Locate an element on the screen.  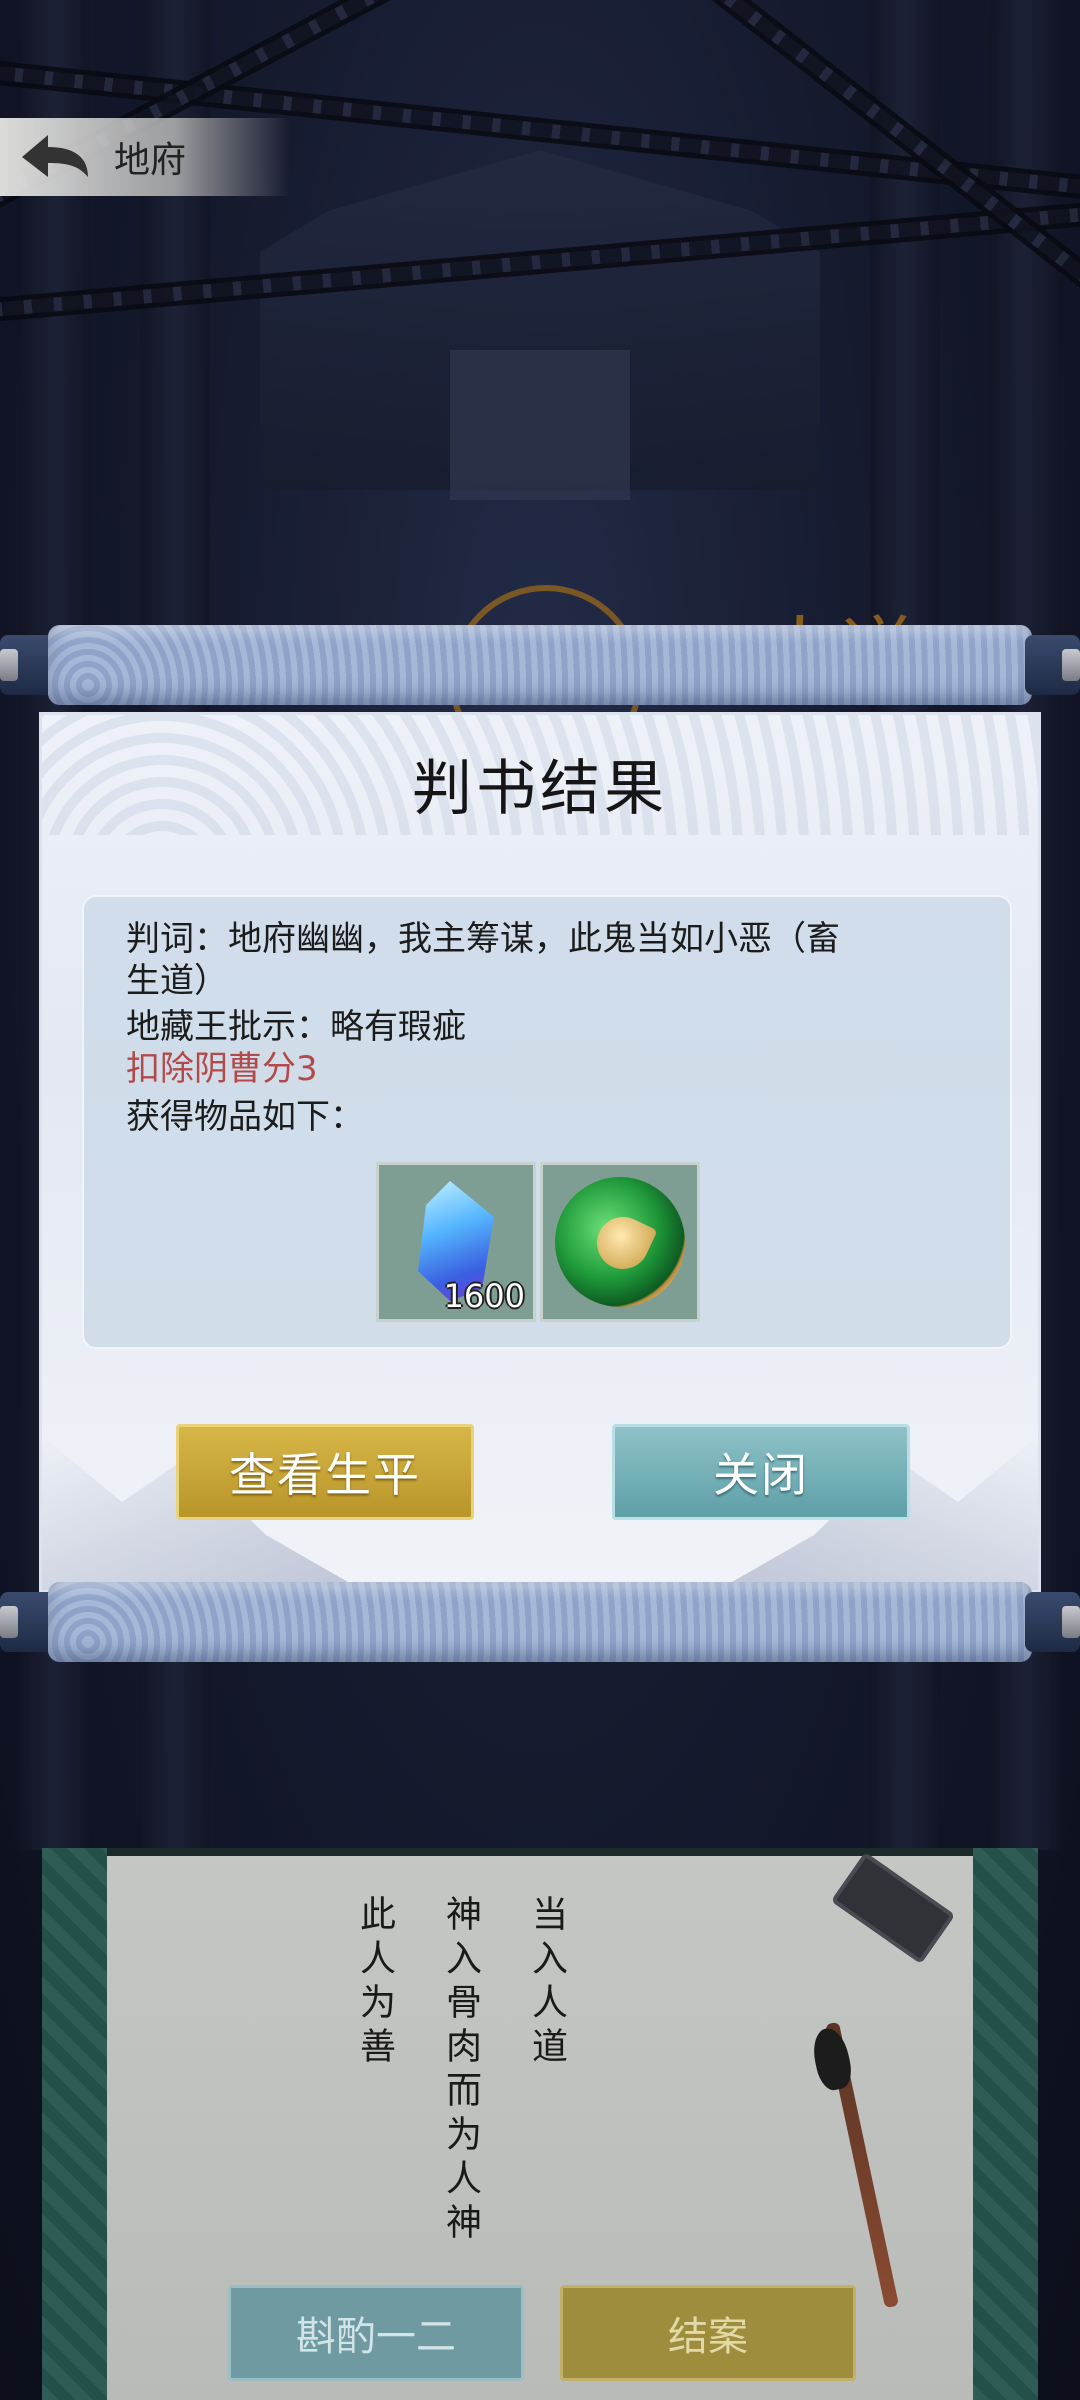
deliberate-button: 斟酌一二 is located at coordinates (376, 2333).